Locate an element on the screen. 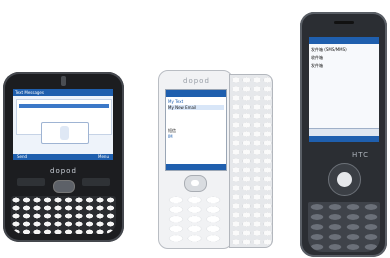 The width and height of the screenshot is (390, 258). phone1-end-key is located at coordinates (96, 182).